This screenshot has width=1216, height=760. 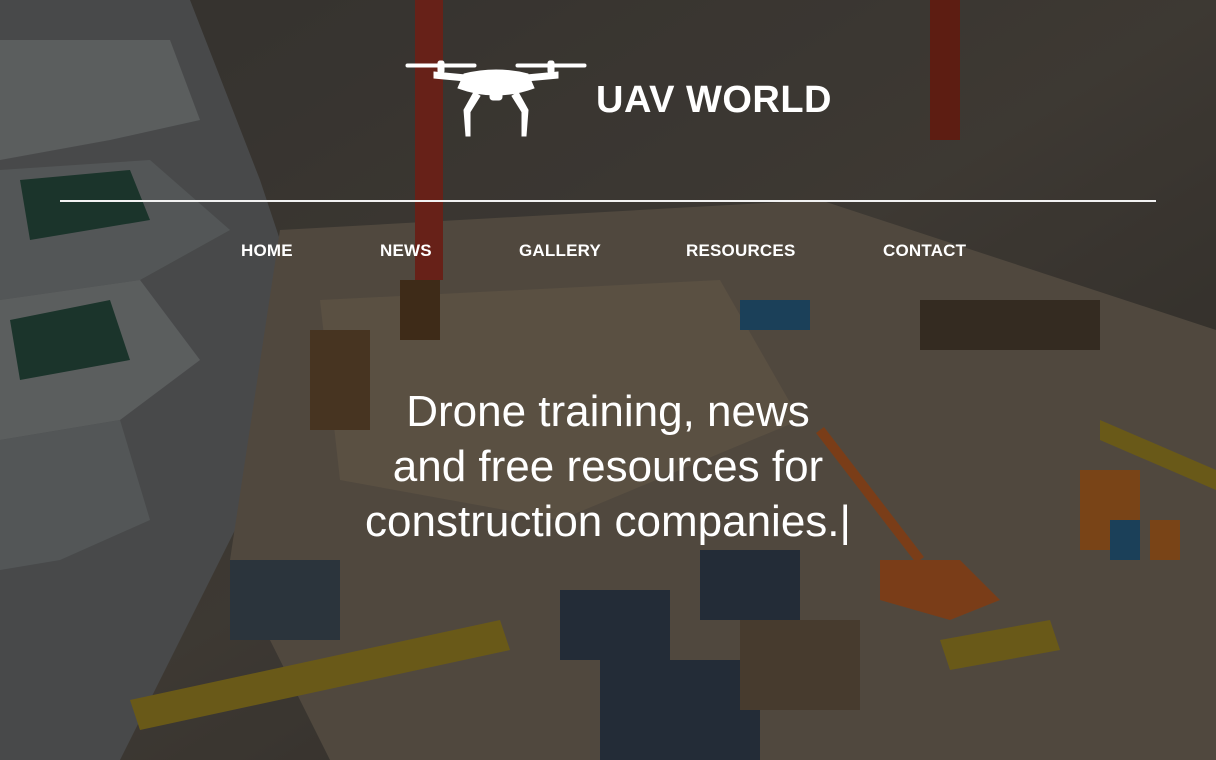 I want to click on site-logo-link, so click(x=496, y=100).